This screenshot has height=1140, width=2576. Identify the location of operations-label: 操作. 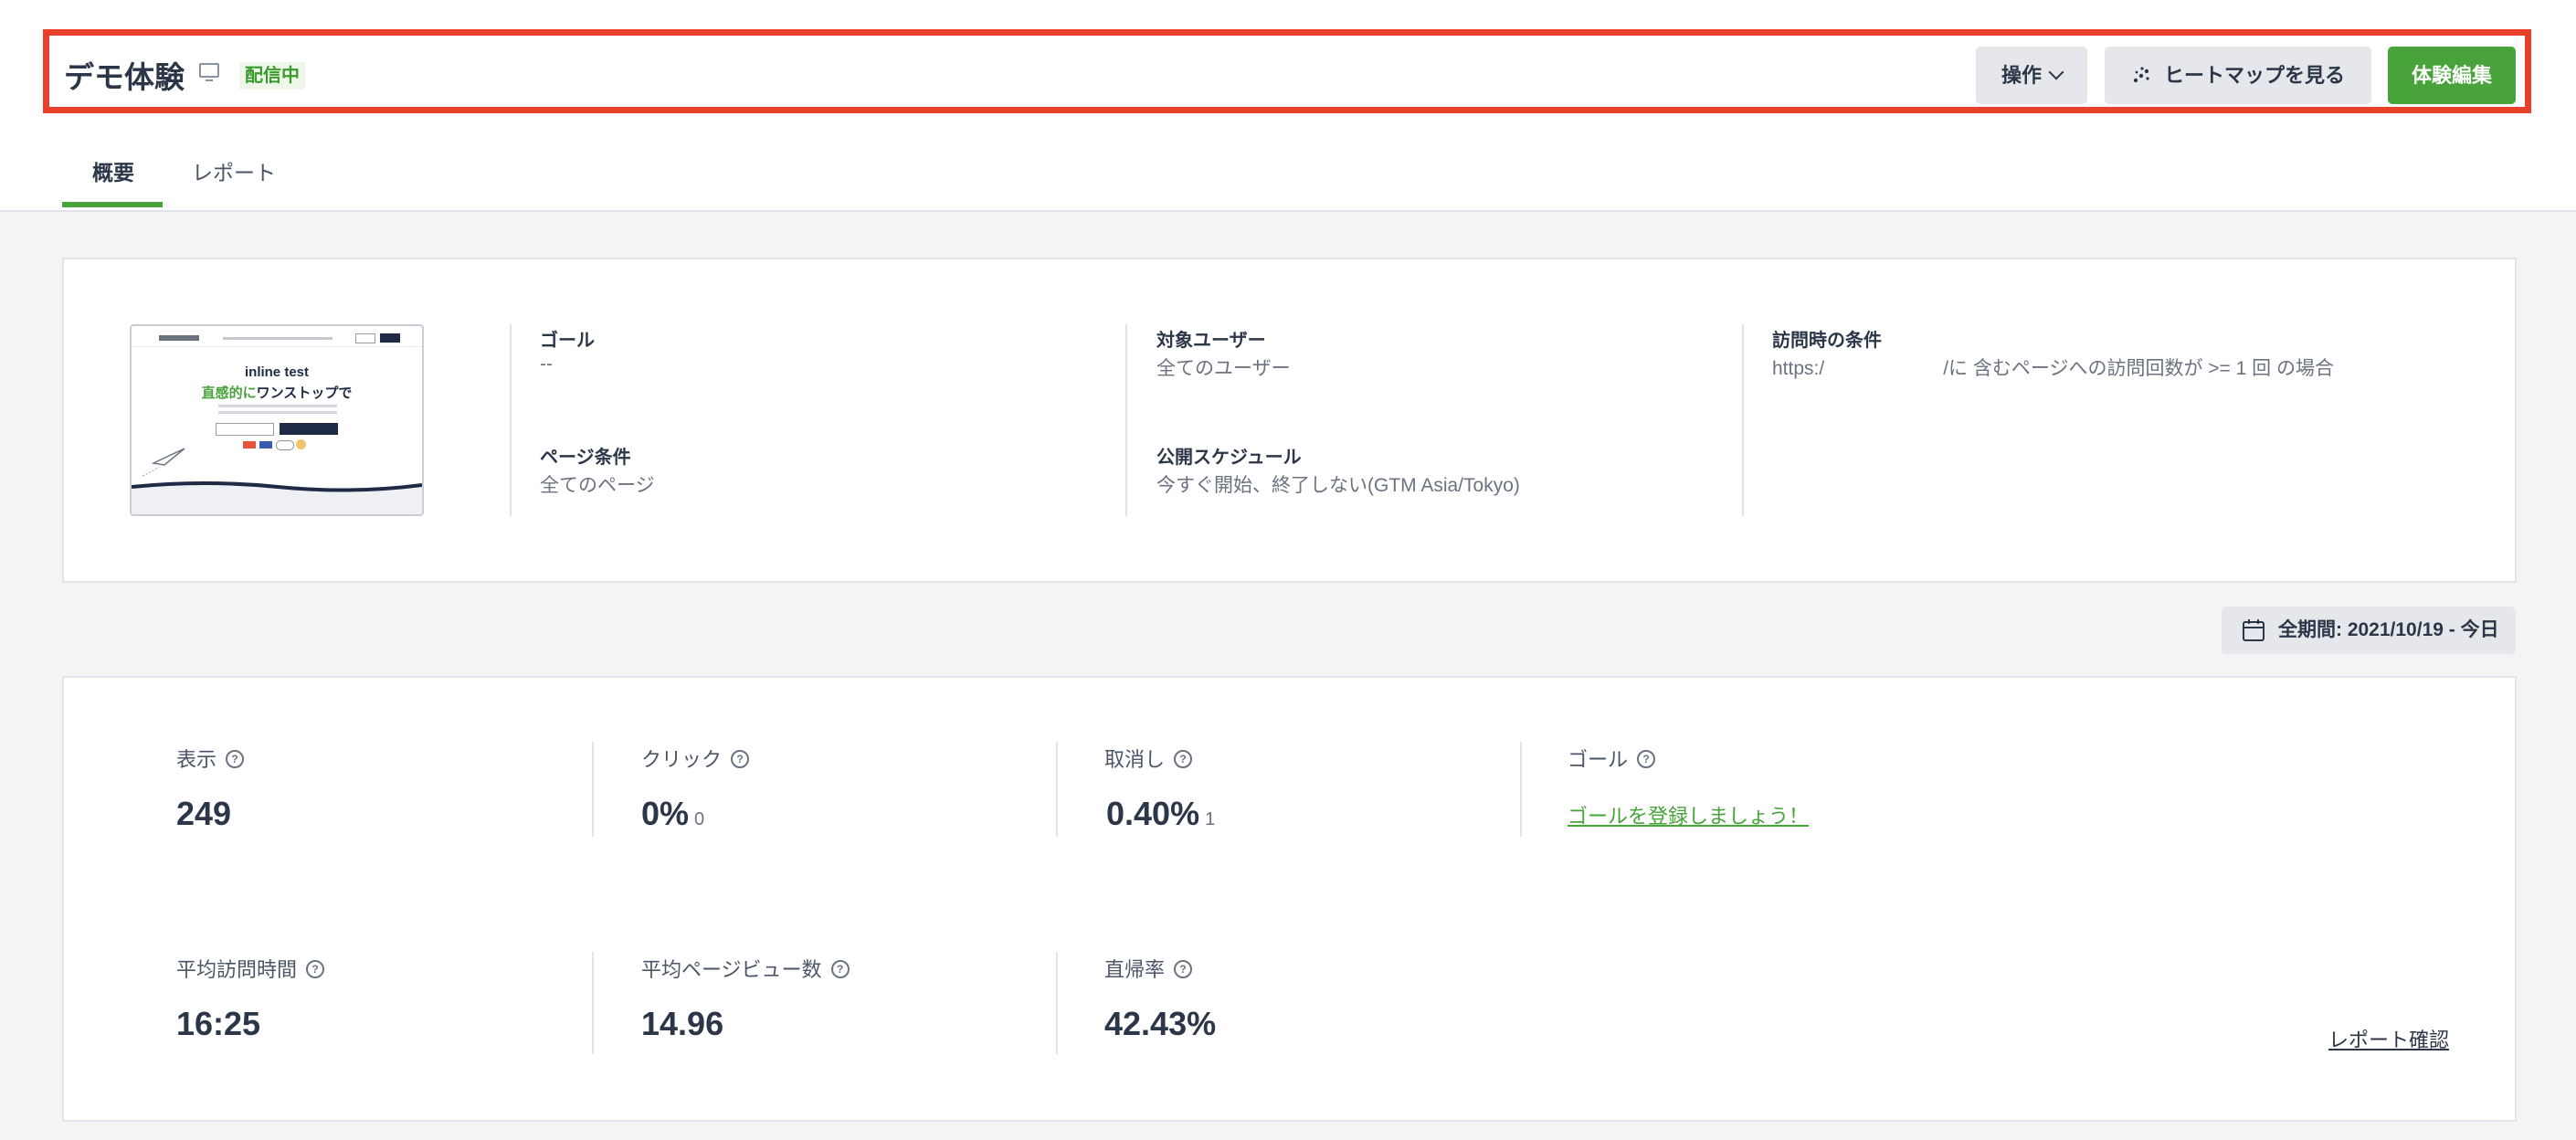
(2021, 75).